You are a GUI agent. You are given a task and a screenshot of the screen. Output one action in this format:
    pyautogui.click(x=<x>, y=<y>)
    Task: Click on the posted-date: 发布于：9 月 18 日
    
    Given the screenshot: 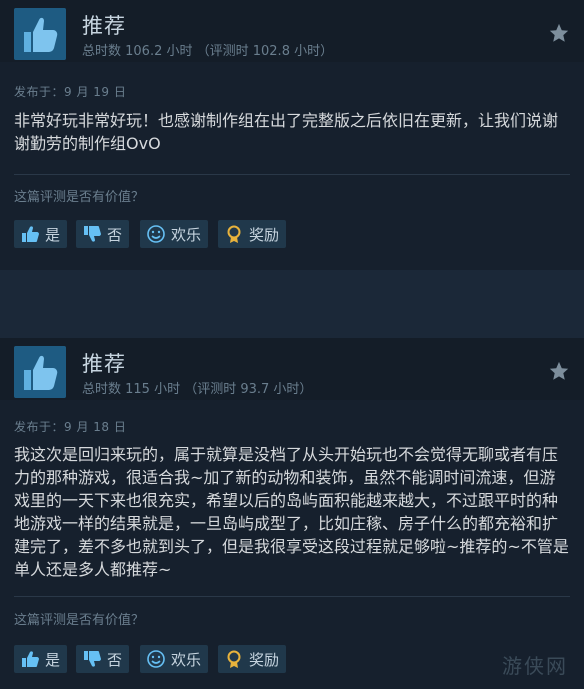 What is the action you would take?
    pyautogui.click(x=70, y=427)
    